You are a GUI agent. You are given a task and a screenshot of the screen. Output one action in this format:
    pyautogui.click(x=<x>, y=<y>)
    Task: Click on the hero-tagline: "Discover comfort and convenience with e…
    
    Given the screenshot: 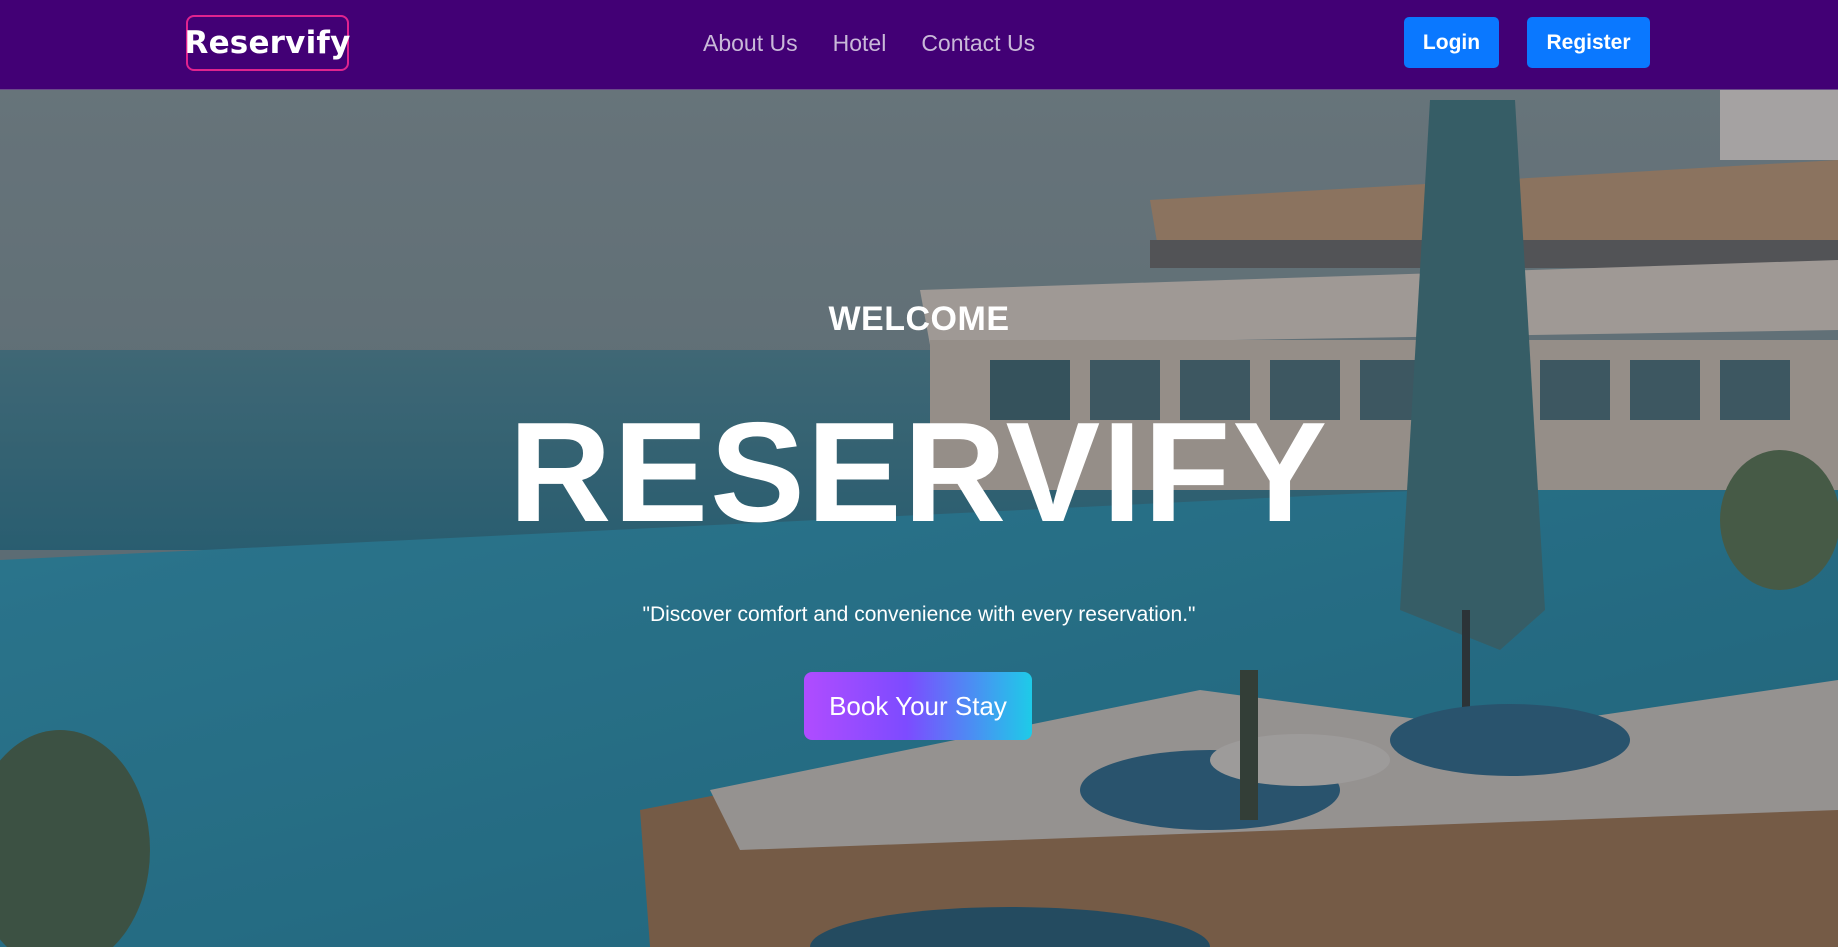 What is the action you would take?
    pyautogui.click(x=919, y=614)
    